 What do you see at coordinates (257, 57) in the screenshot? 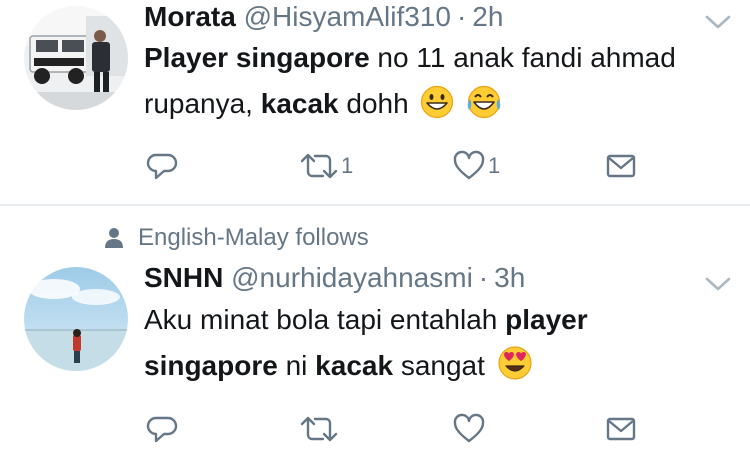
I see `tweet-text-segment: Player singapore` at bounding box center [257, 57].